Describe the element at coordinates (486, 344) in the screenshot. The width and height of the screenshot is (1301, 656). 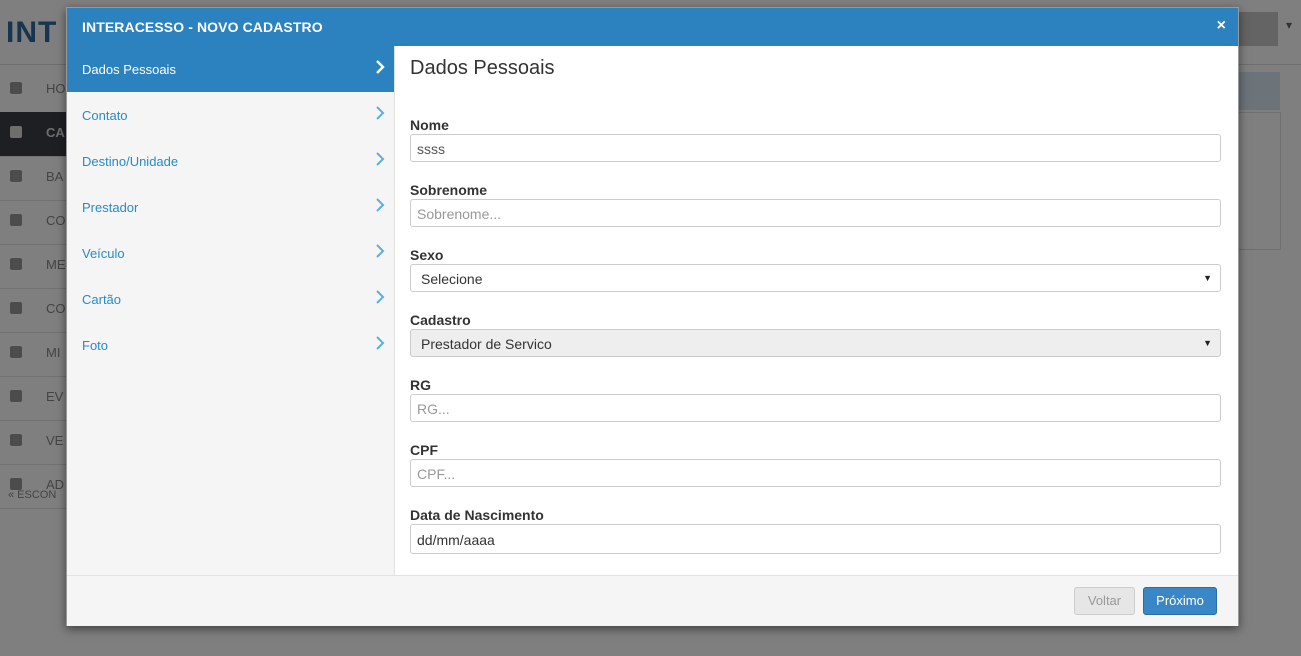
I see `cadastro-selected: Prestador de Servico` at that location.